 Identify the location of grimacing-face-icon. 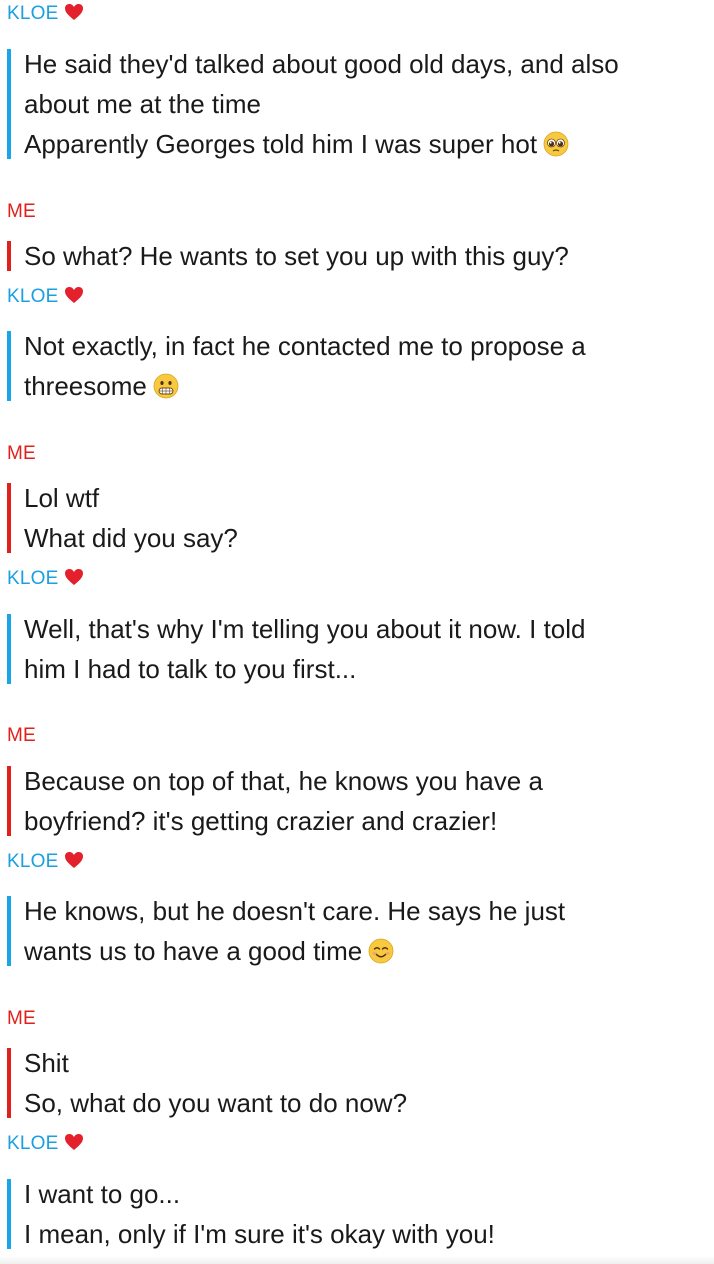
(166, 386).